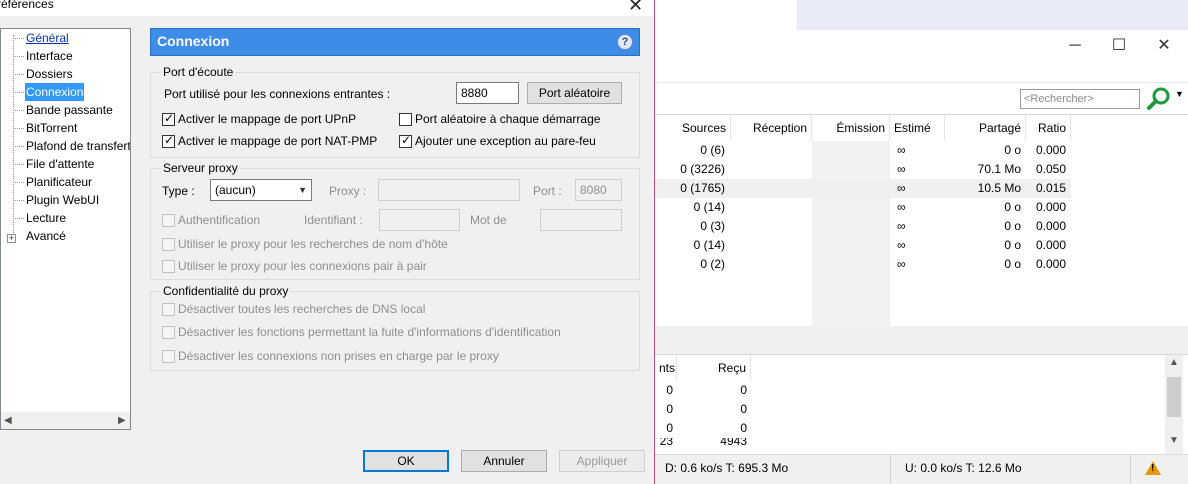  I want to click on proxy-port-input: 8080, so click(598, 190).